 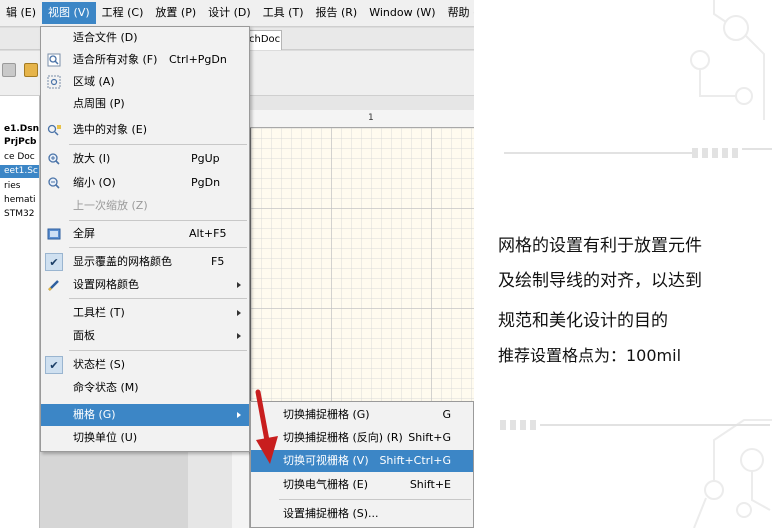 What do you see at coordinates (145, 388) in the screenshot?
I see `menu-item-command-status: 命令状态 (M)` at bounding box center [145, 388].